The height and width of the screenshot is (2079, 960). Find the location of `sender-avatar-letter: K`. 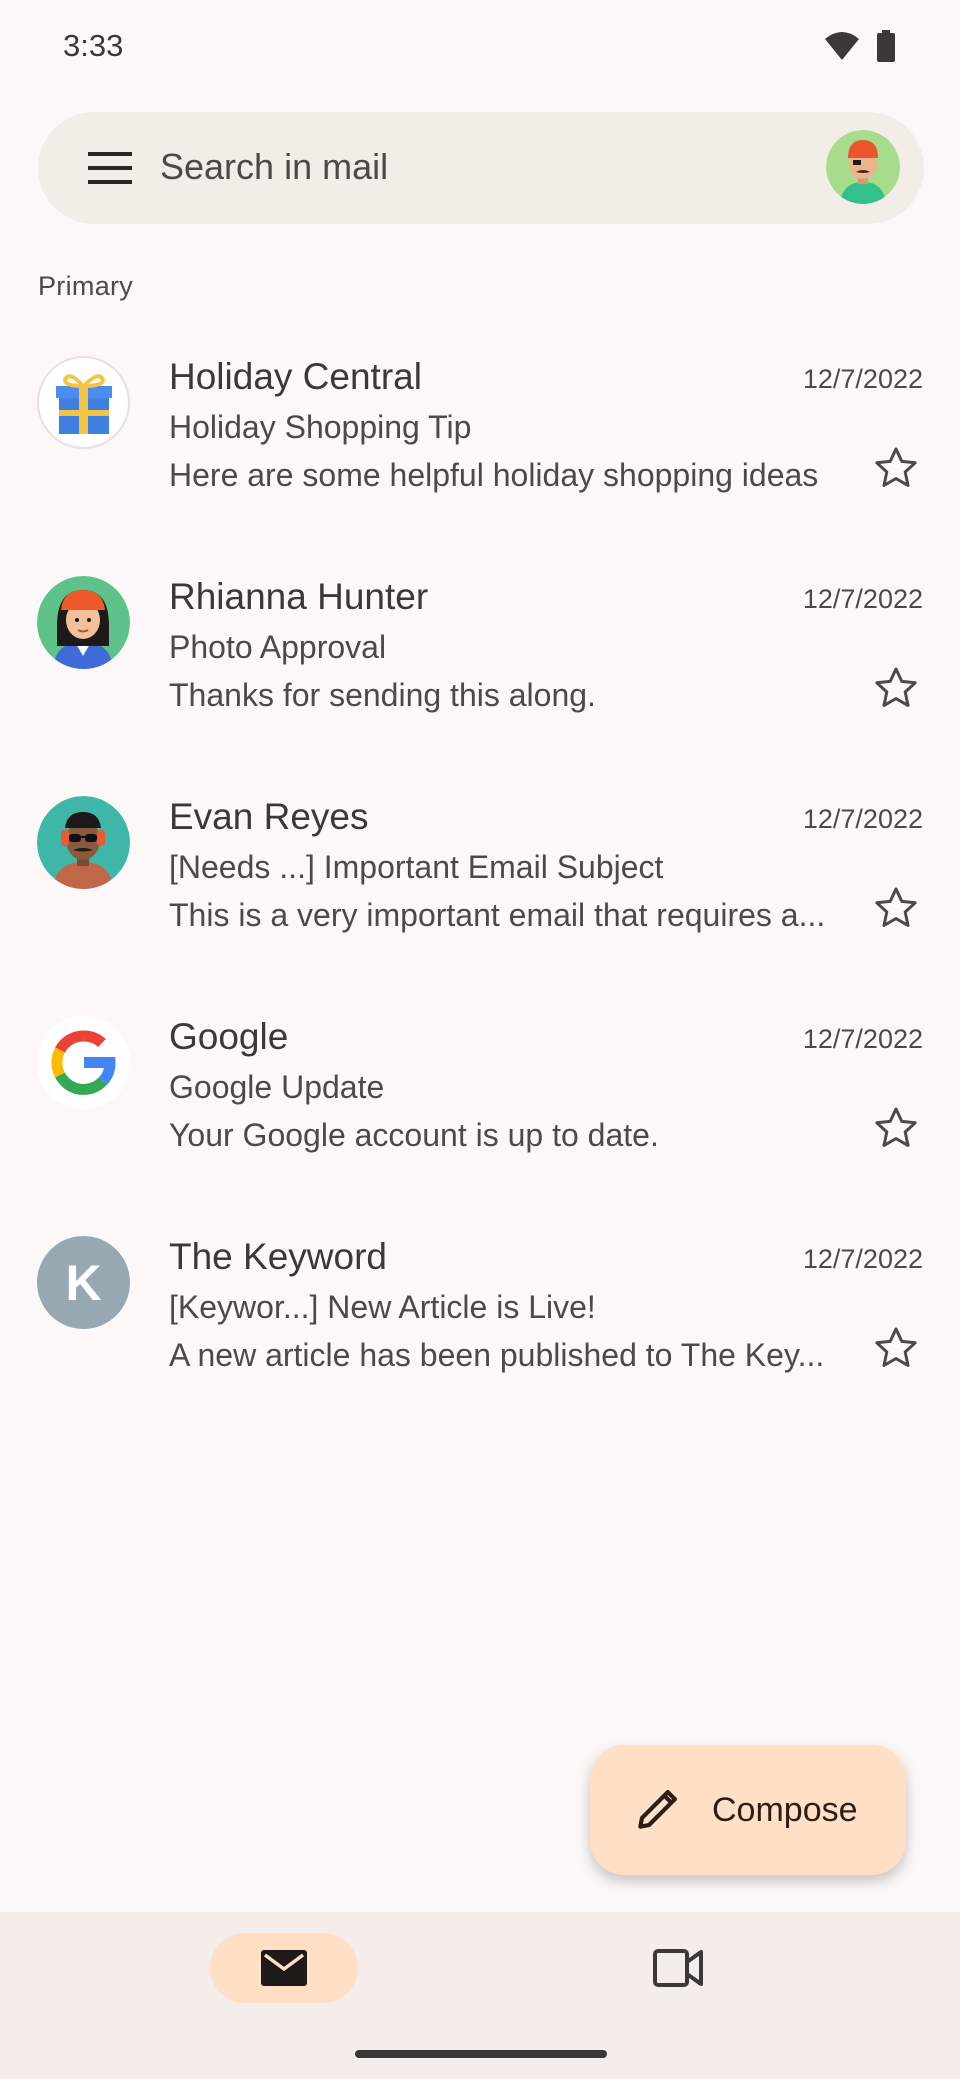

sender-avatar-letter: K is located at coordinates (83, 1282).